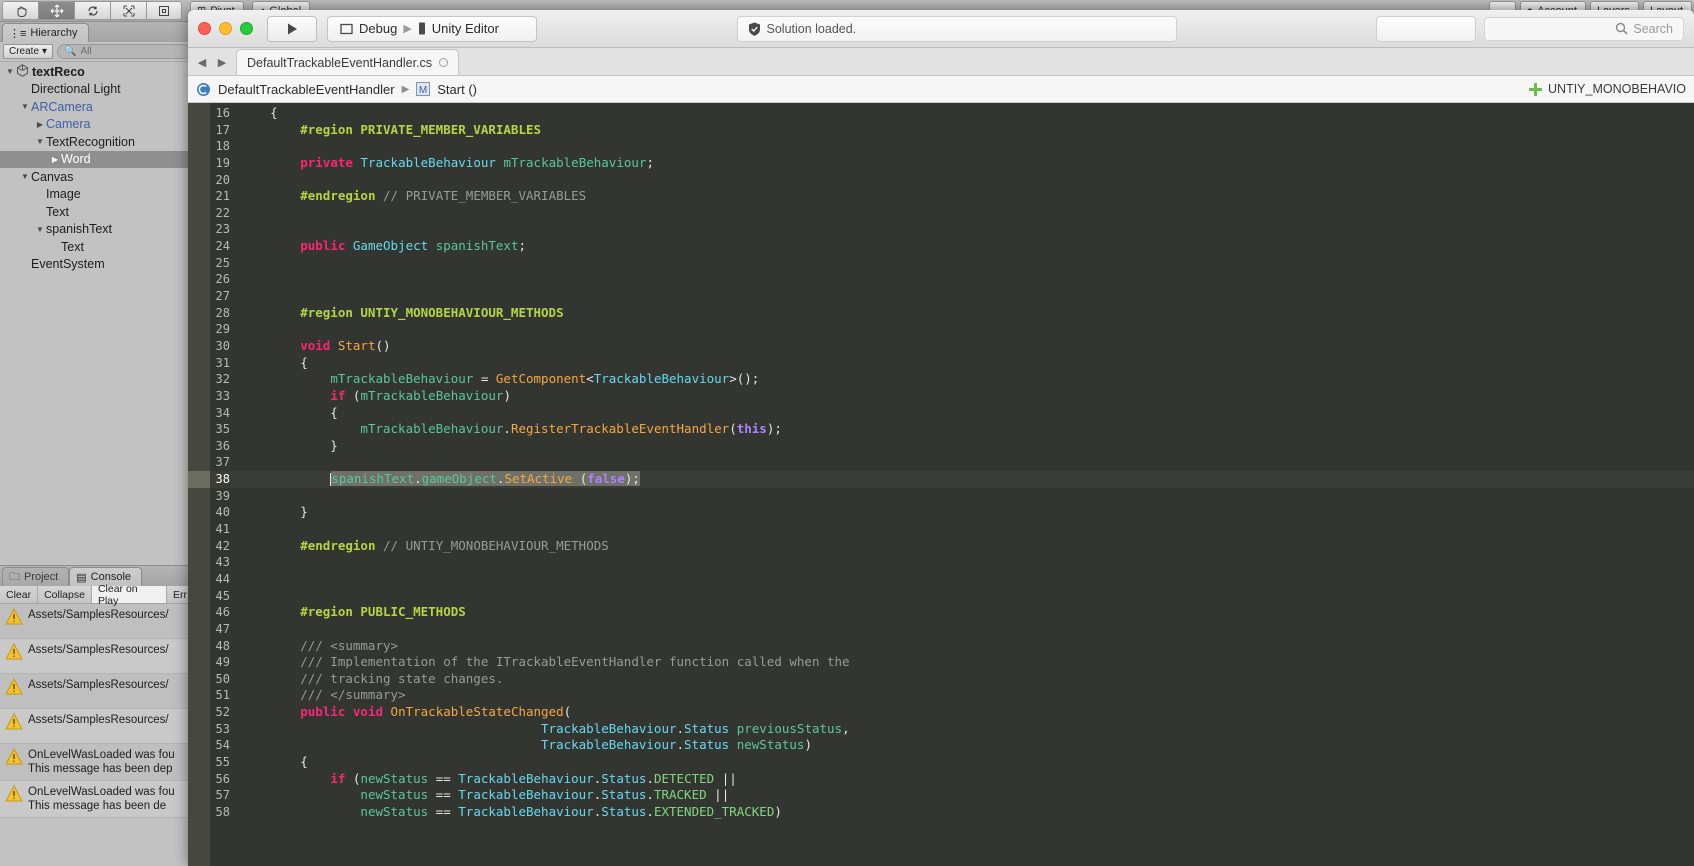 This screenshot has height=866, width=1694. What do you see at coordinates (202, 62) in the screenshot?
I see `nav-back-button: ◀` at bounding box center [202, 62].